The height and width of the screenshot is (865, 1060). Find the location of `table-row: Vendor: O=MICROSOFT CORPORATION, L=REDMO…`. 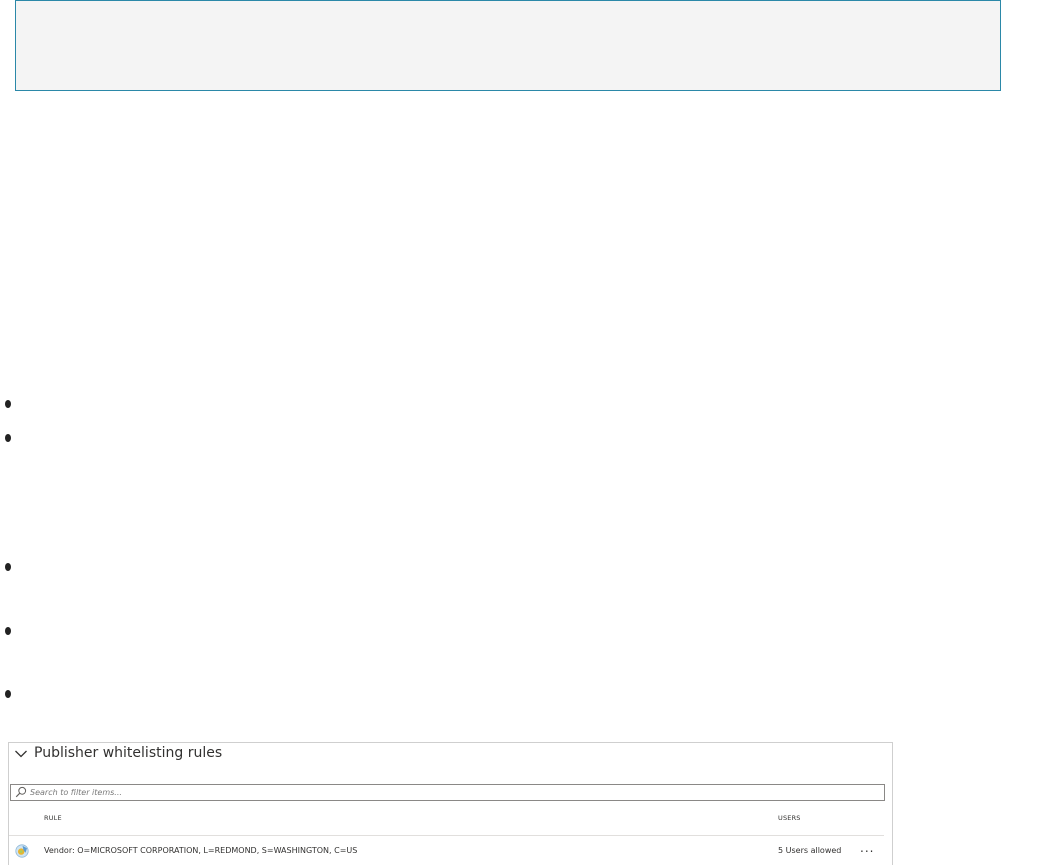

table-row: Vendor: O=MICROSOFT CORPORATION, L=REDMO… is located at coordinates (446, 850).